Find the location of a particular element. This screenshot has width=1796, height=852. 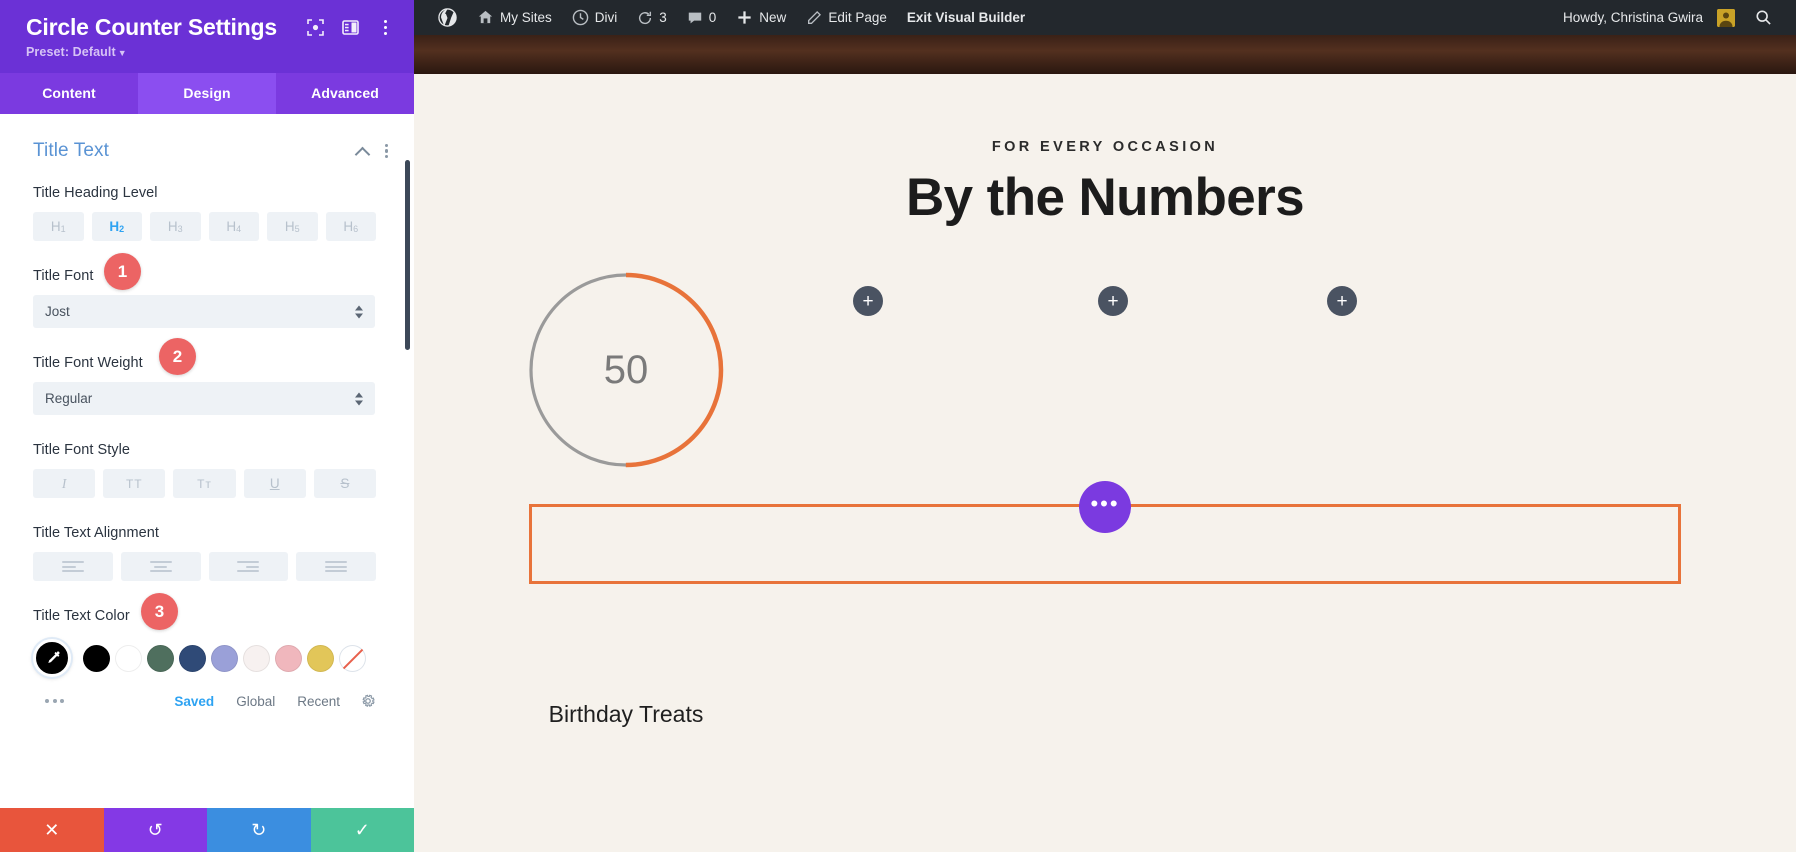

heading-level-h4-num: 4 is located at coordinates (239, 228).